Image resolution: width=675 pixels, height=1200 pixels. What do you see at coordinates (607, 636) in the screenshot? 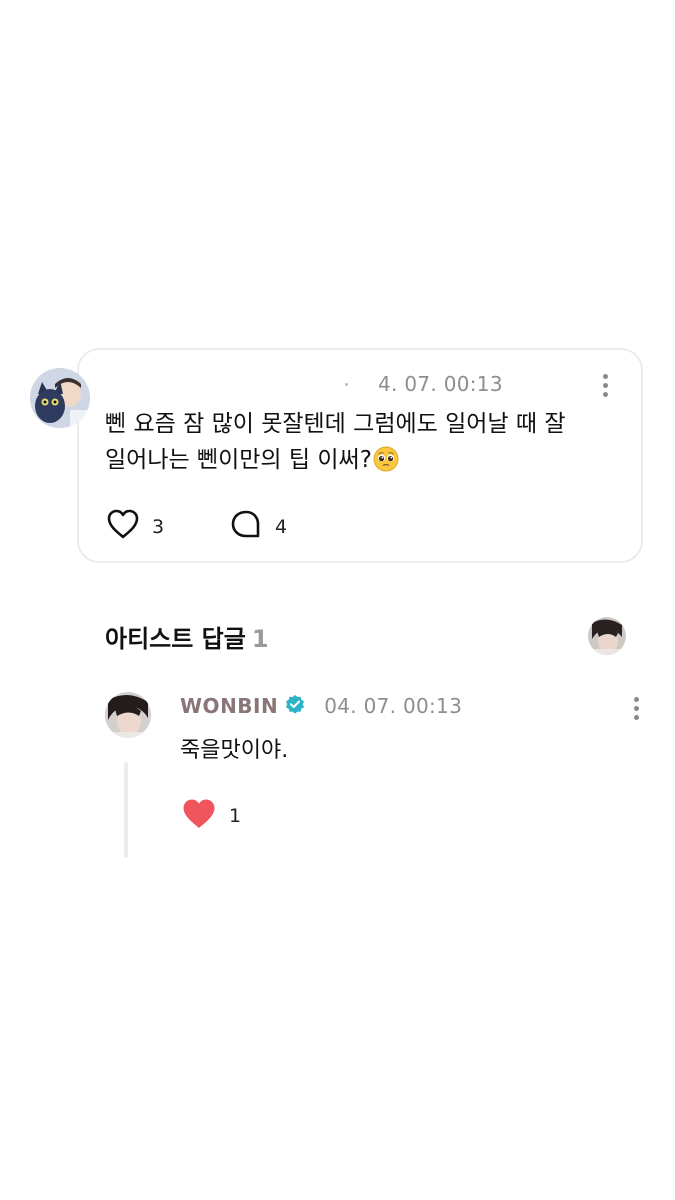
I see `artist-mini-avatar` at bounding box center [607, 636].